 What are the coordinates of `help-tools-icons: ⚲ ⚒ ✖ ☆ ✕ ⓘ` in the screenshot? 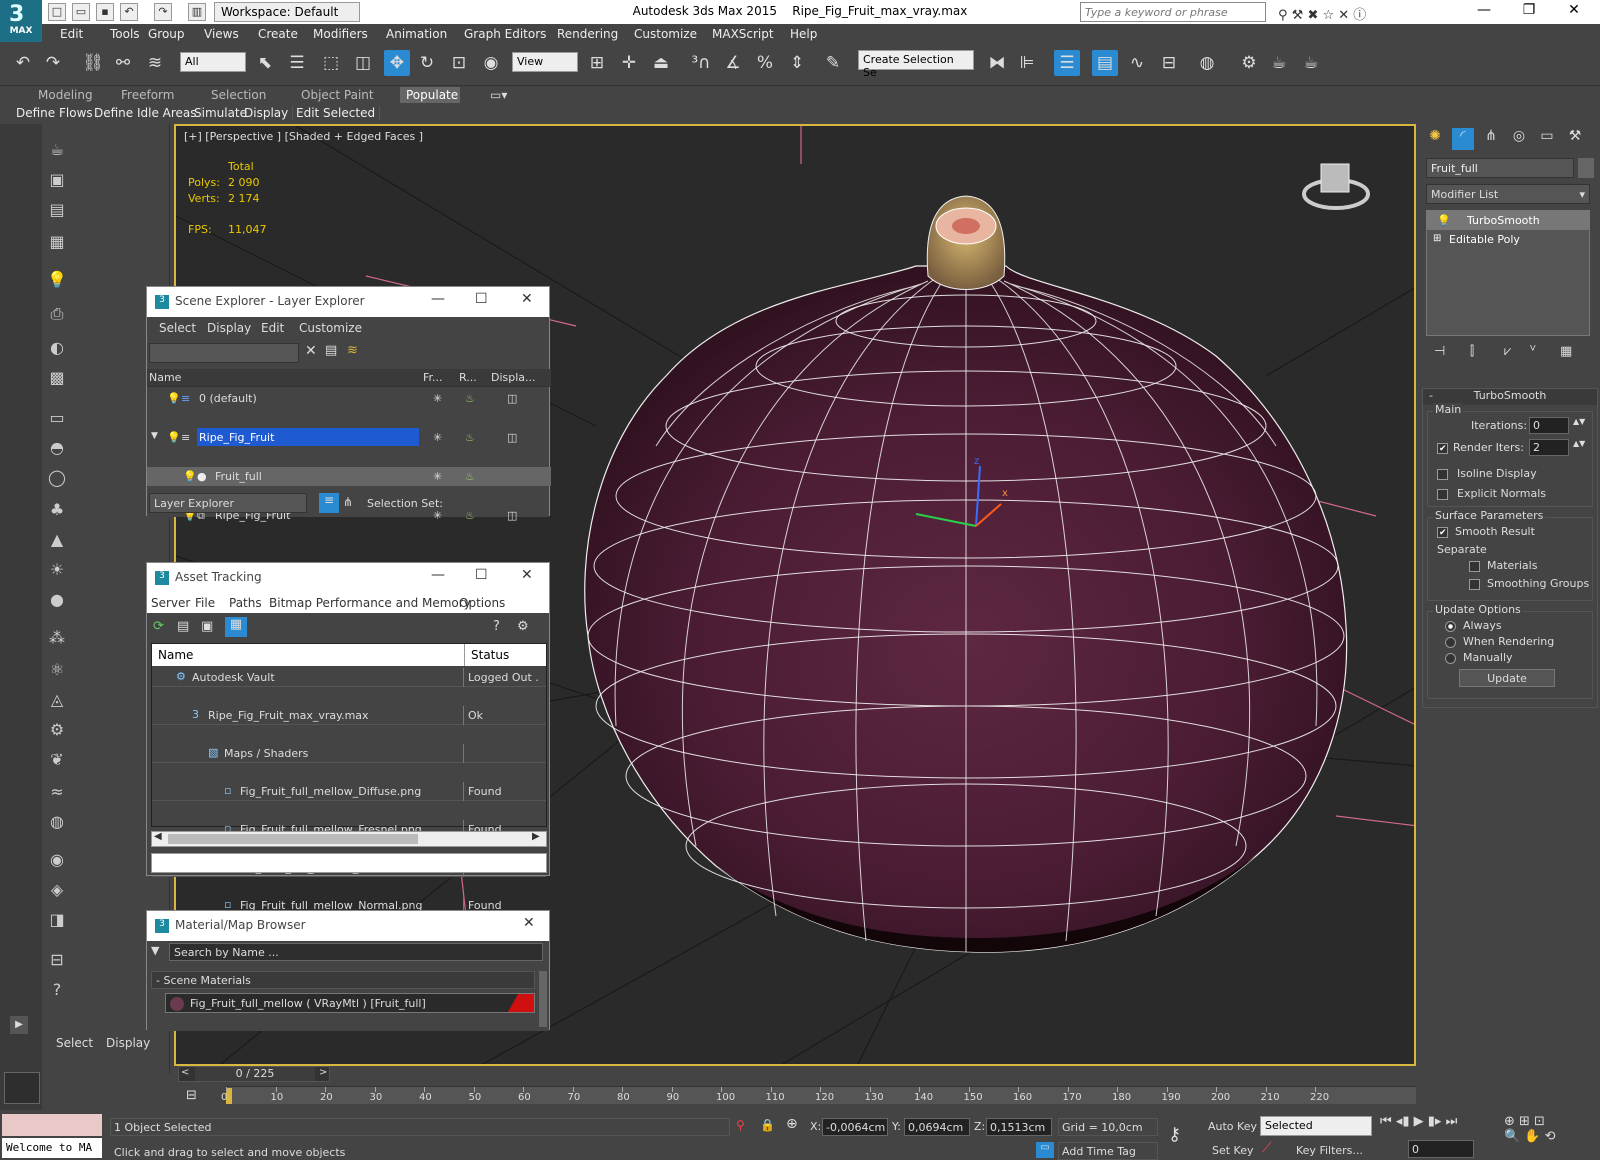 It's located at (1322, 13).